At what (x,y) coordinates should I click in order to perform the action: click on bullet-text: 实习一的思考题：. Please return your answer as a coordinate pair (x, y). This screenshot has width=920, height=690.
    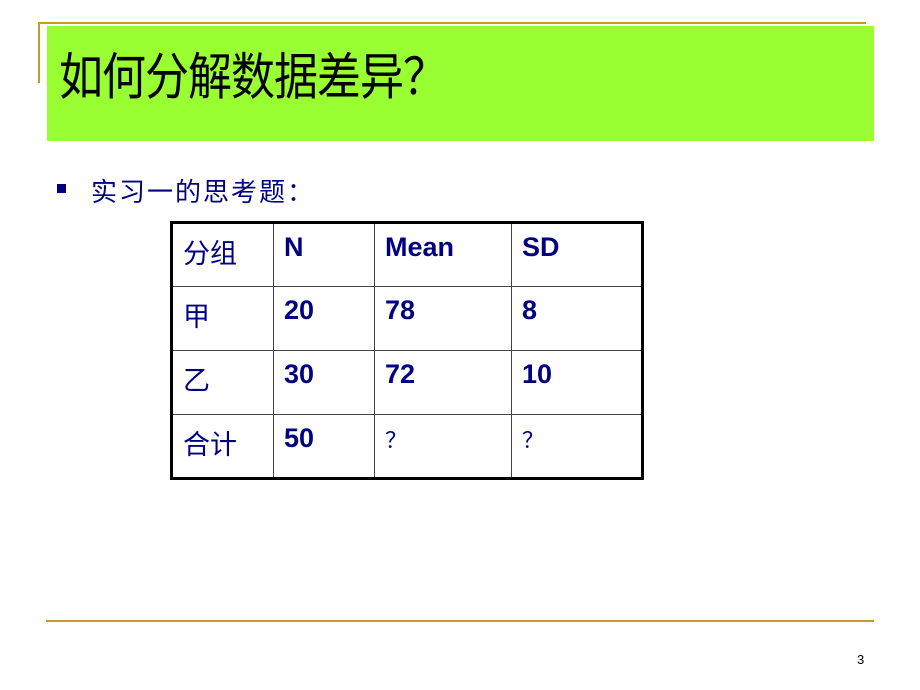
    Looking at the image, I should click on (203, 192).